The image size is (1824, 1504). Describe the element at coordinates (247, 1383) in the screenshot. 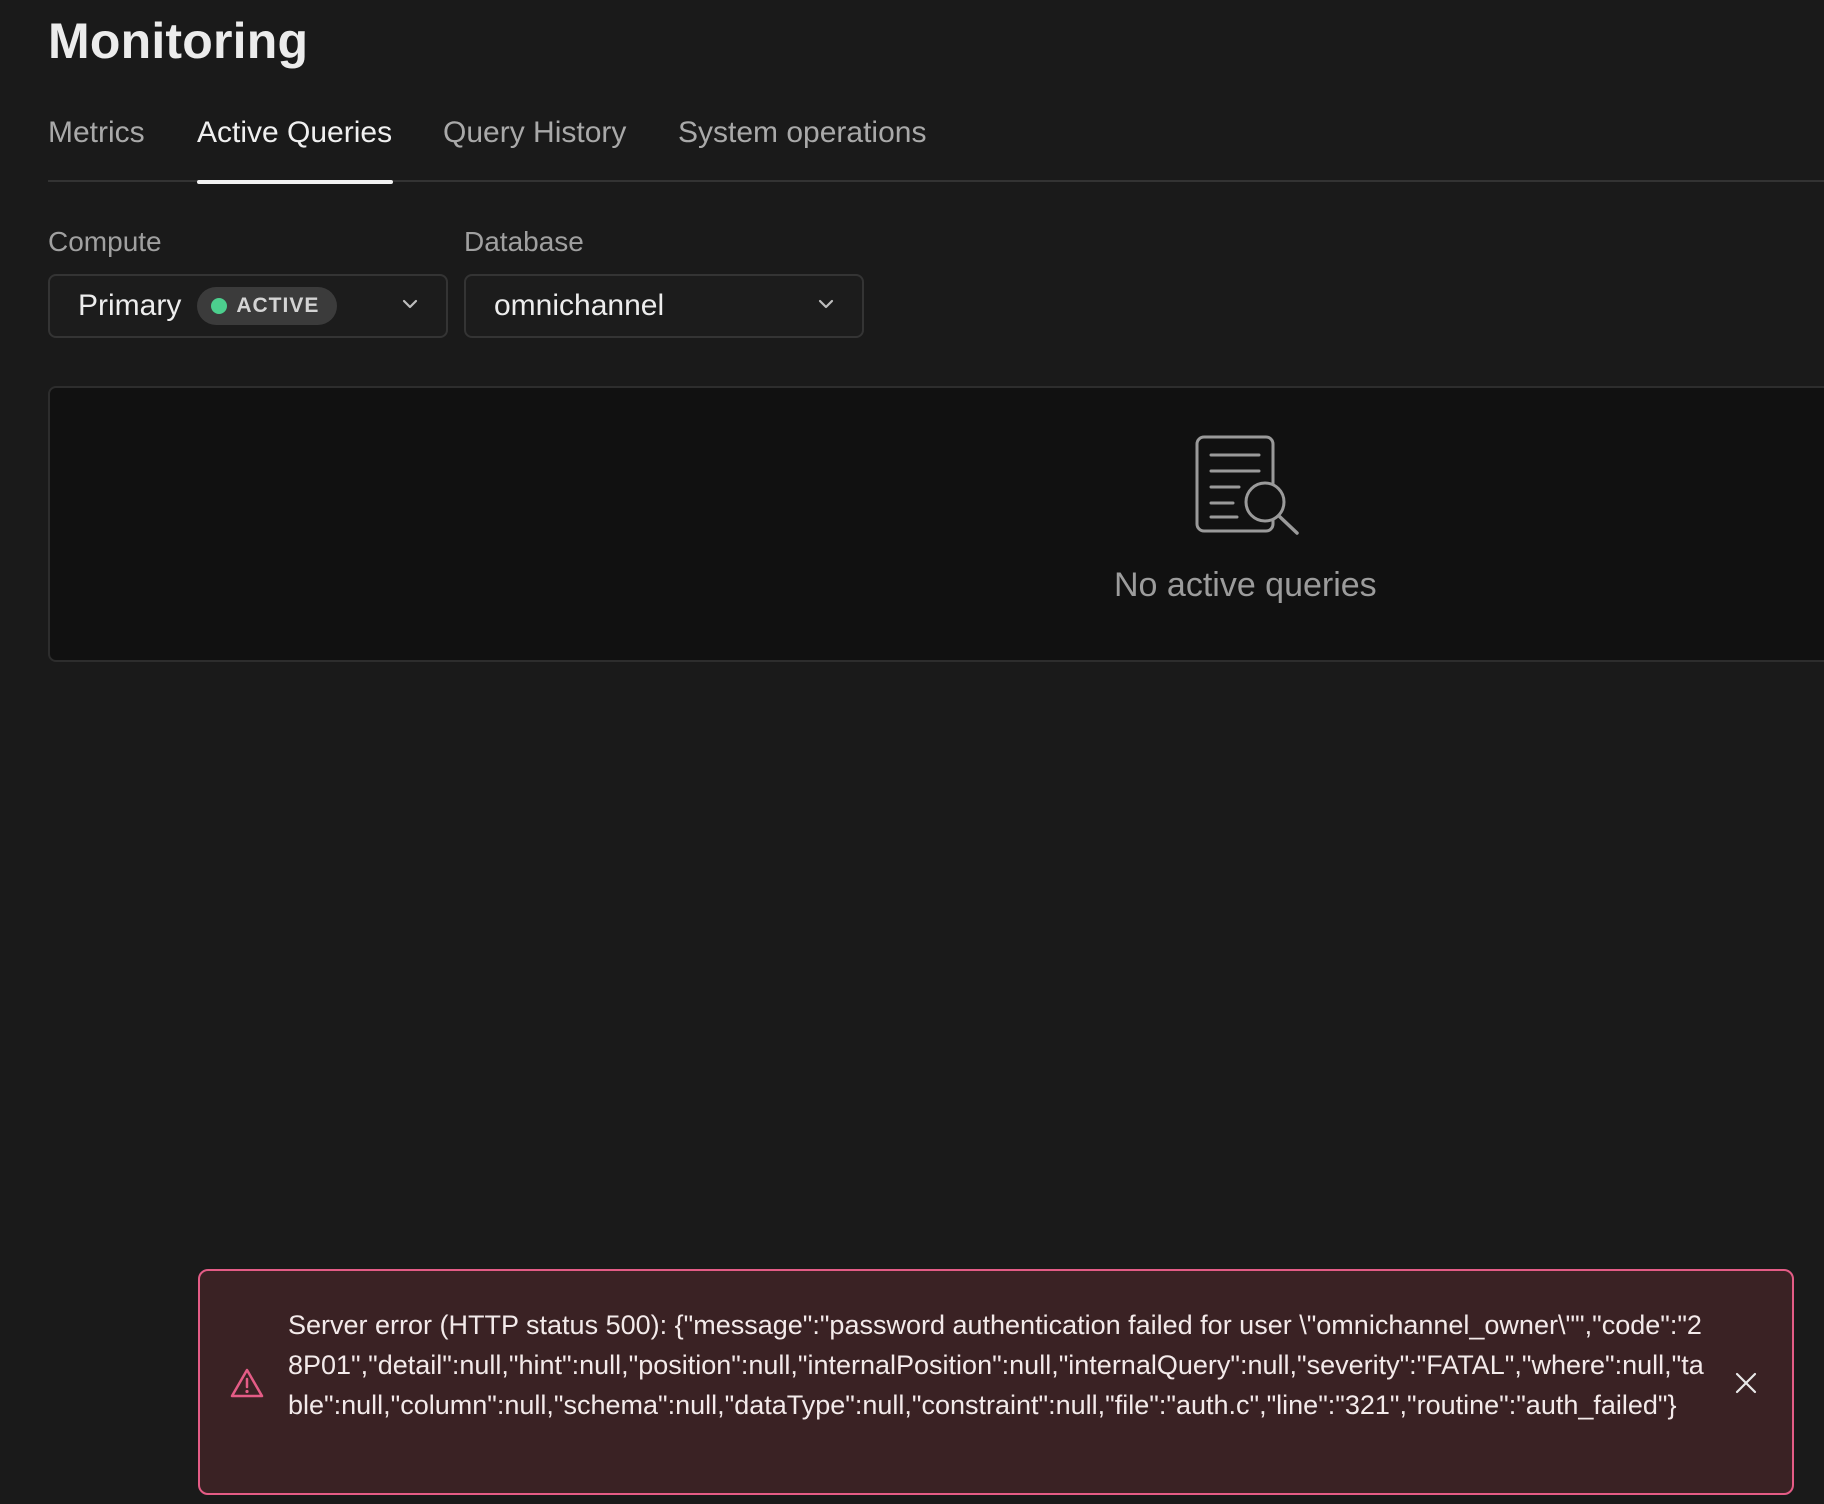

I see `warning-icon` at that location.